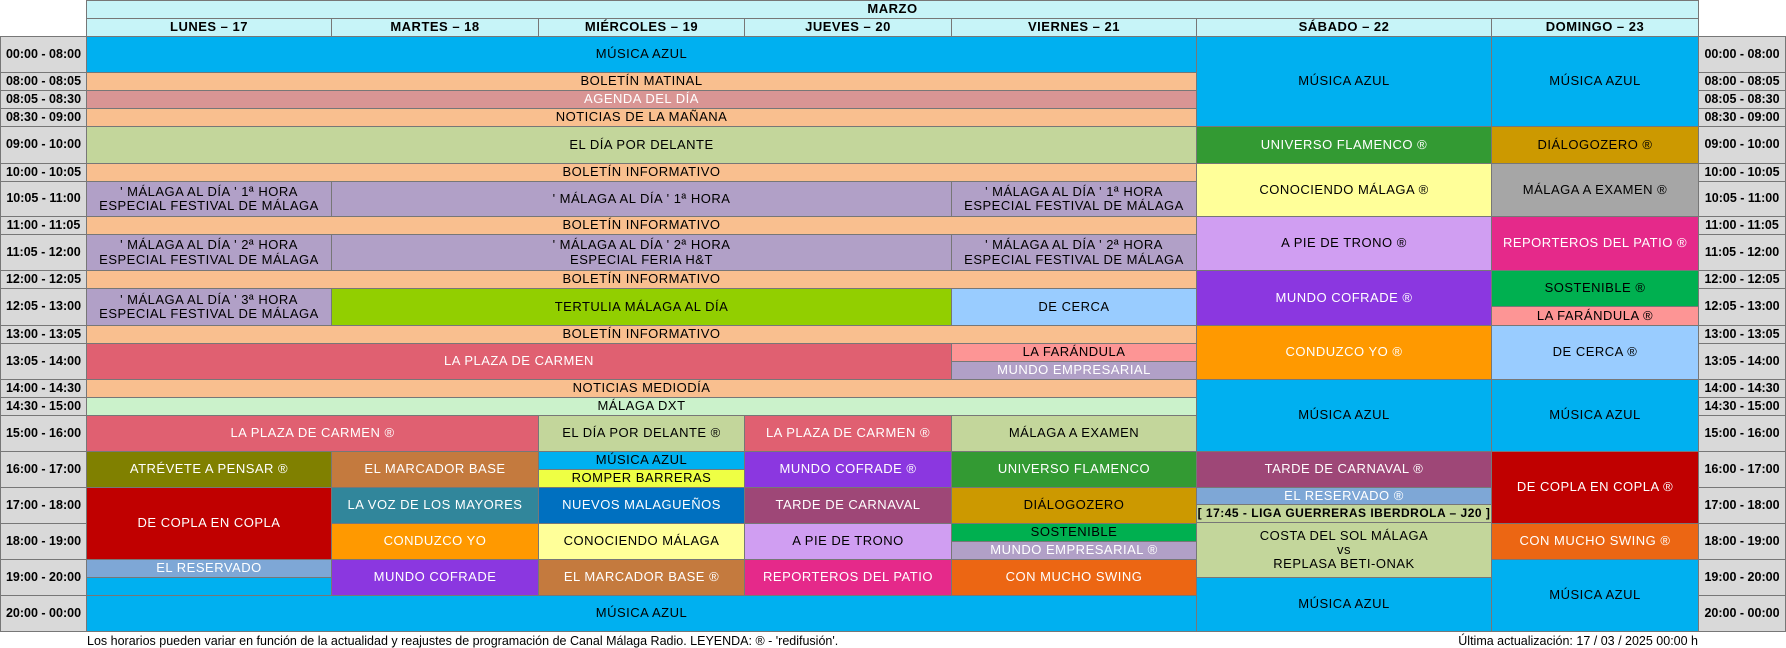 The width and height of the screenshot is (1786, 648). I want to click on month-header: MARZO, so click(892, 9).